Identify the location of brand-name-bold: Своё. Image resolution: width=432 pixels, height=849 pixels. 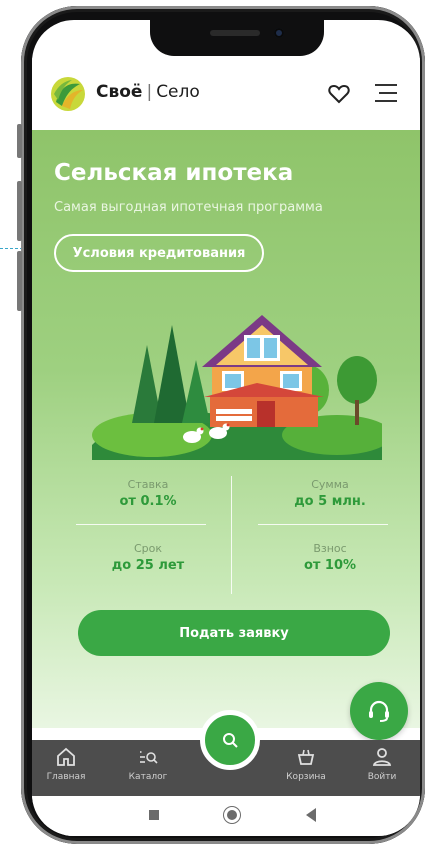
(119, 92).